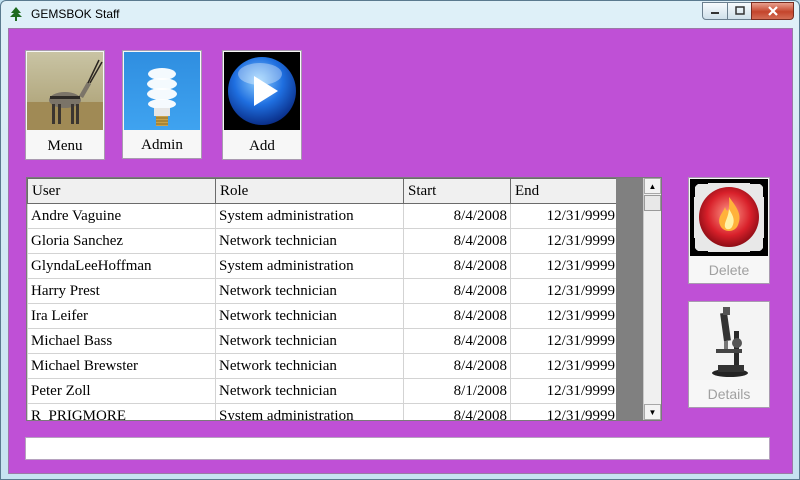 This screenshot has width=800, height=480. Describe the element at coordinates (457, 191) in the screenshot. I see `column-header-start: Start` at that location.